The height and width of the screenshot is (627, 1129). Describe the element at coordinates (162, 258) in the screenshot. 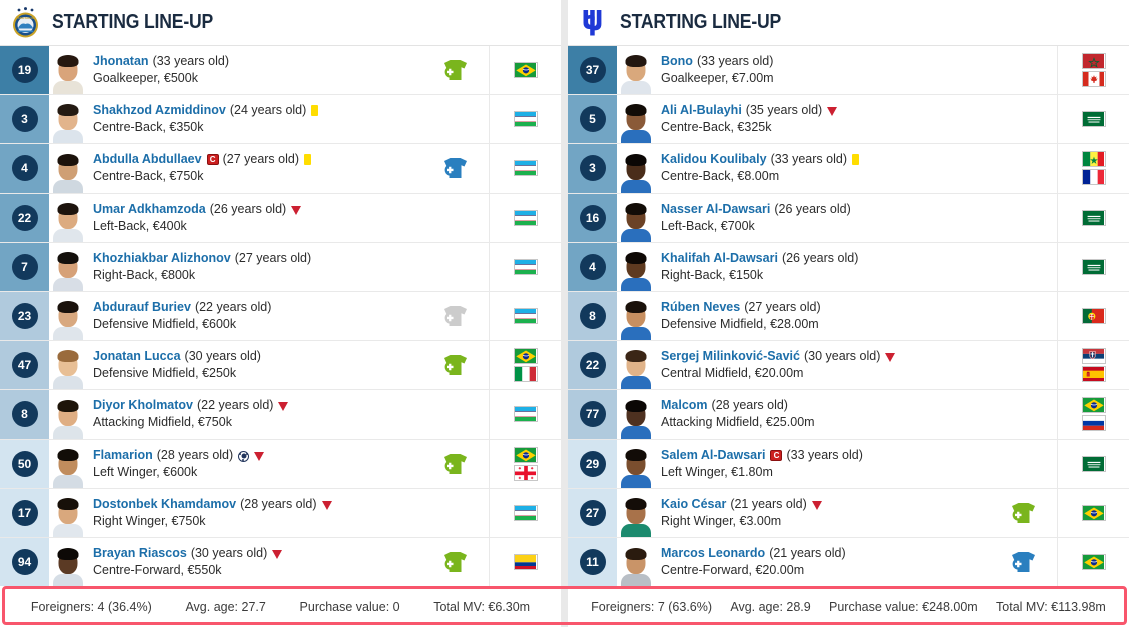

I see `player-name-link: Khozhiakbar Alizhonov` at that location.